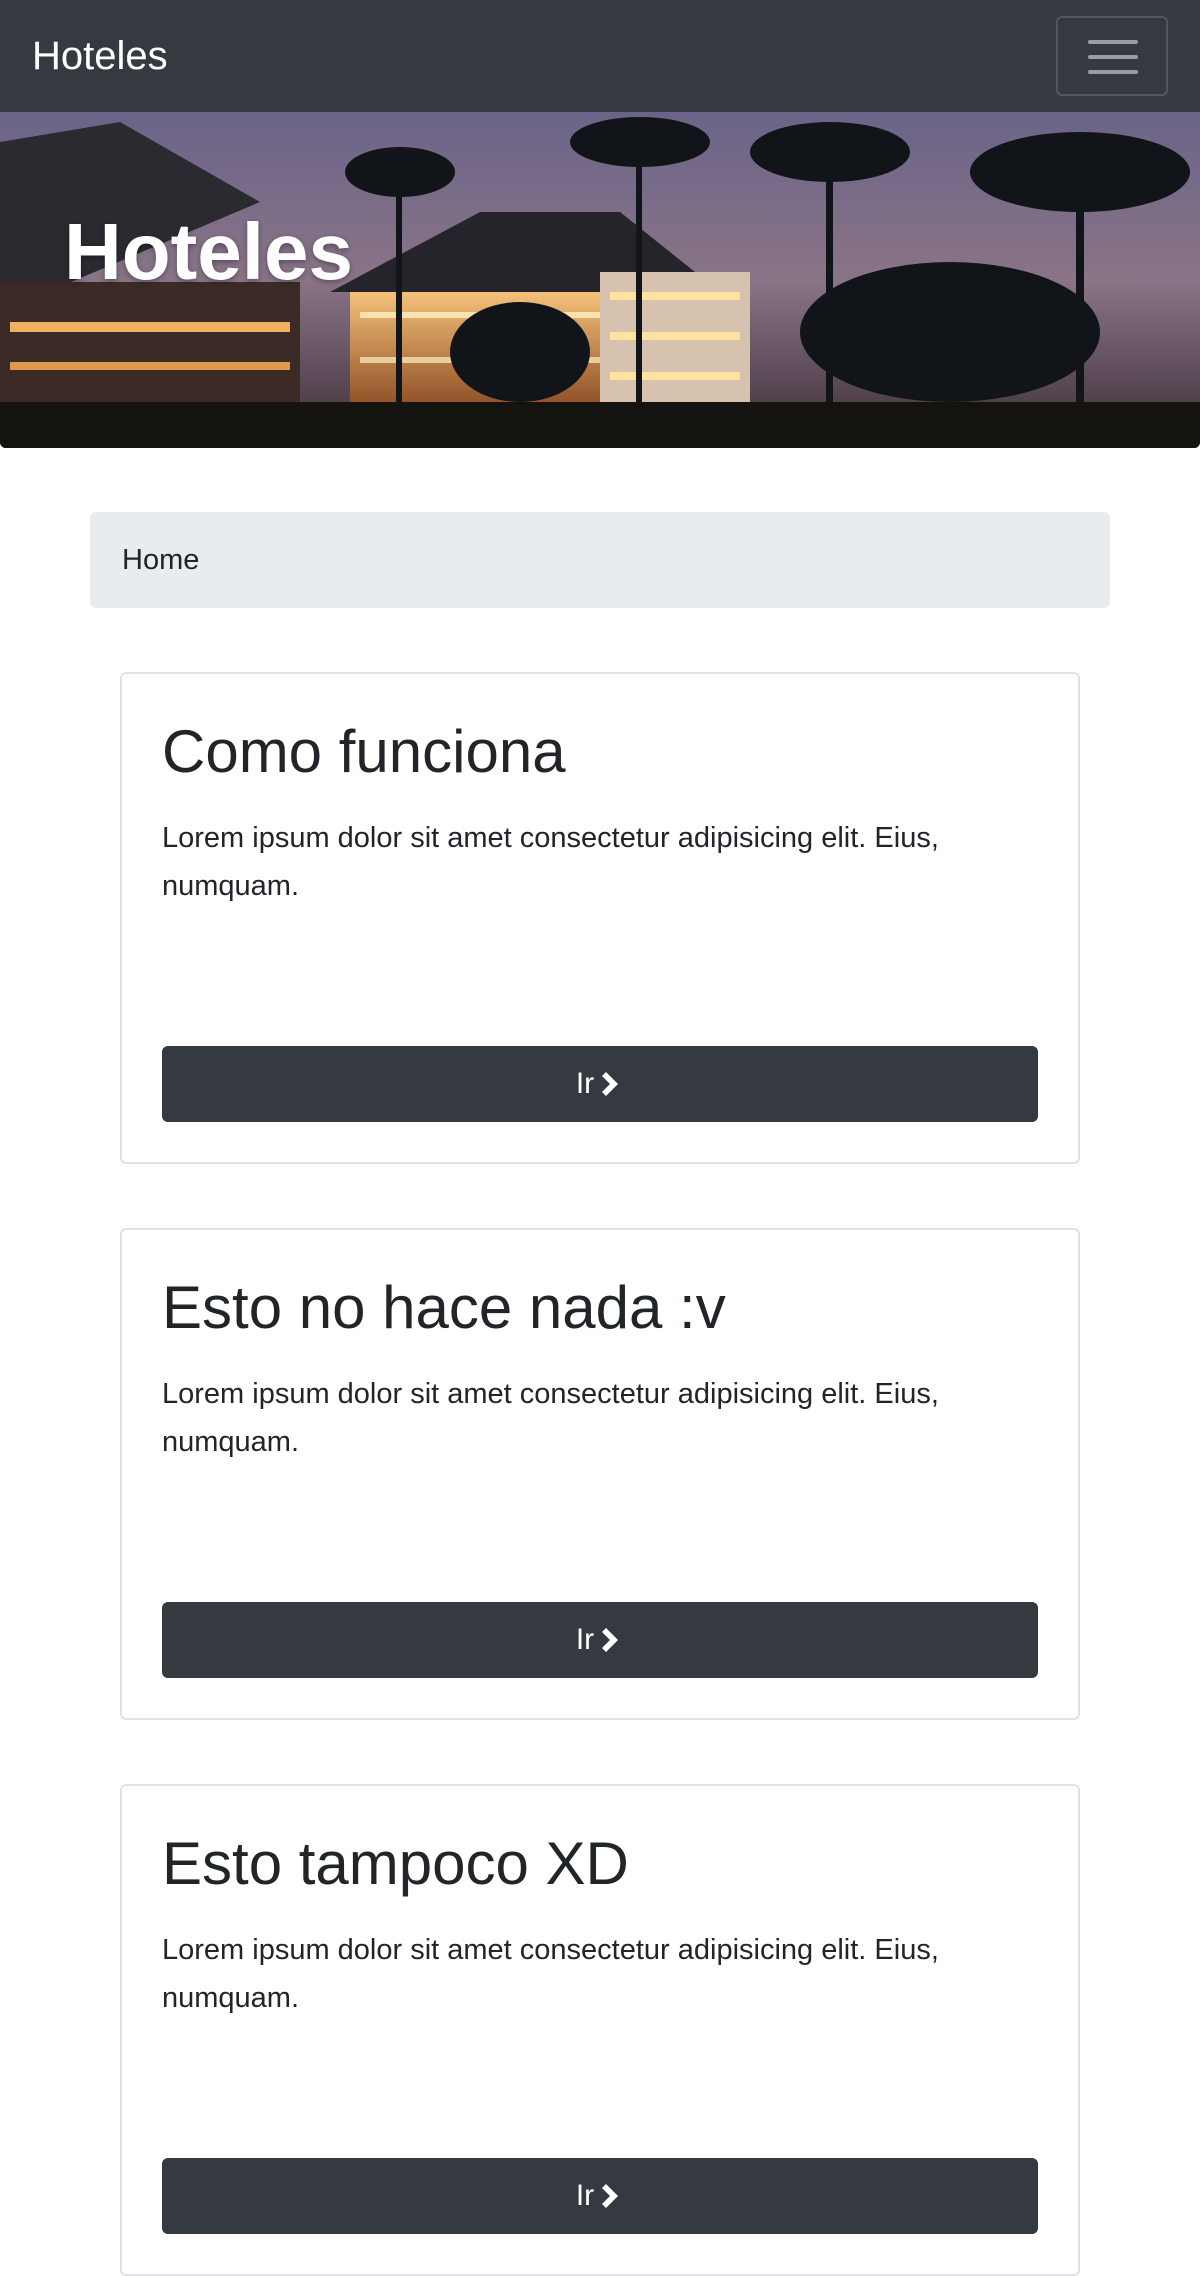 The image size is (1200, 2276). Describe the element at coordinates (600, 56) in the screenshot. I see `navbar: Hoteles` at that location.